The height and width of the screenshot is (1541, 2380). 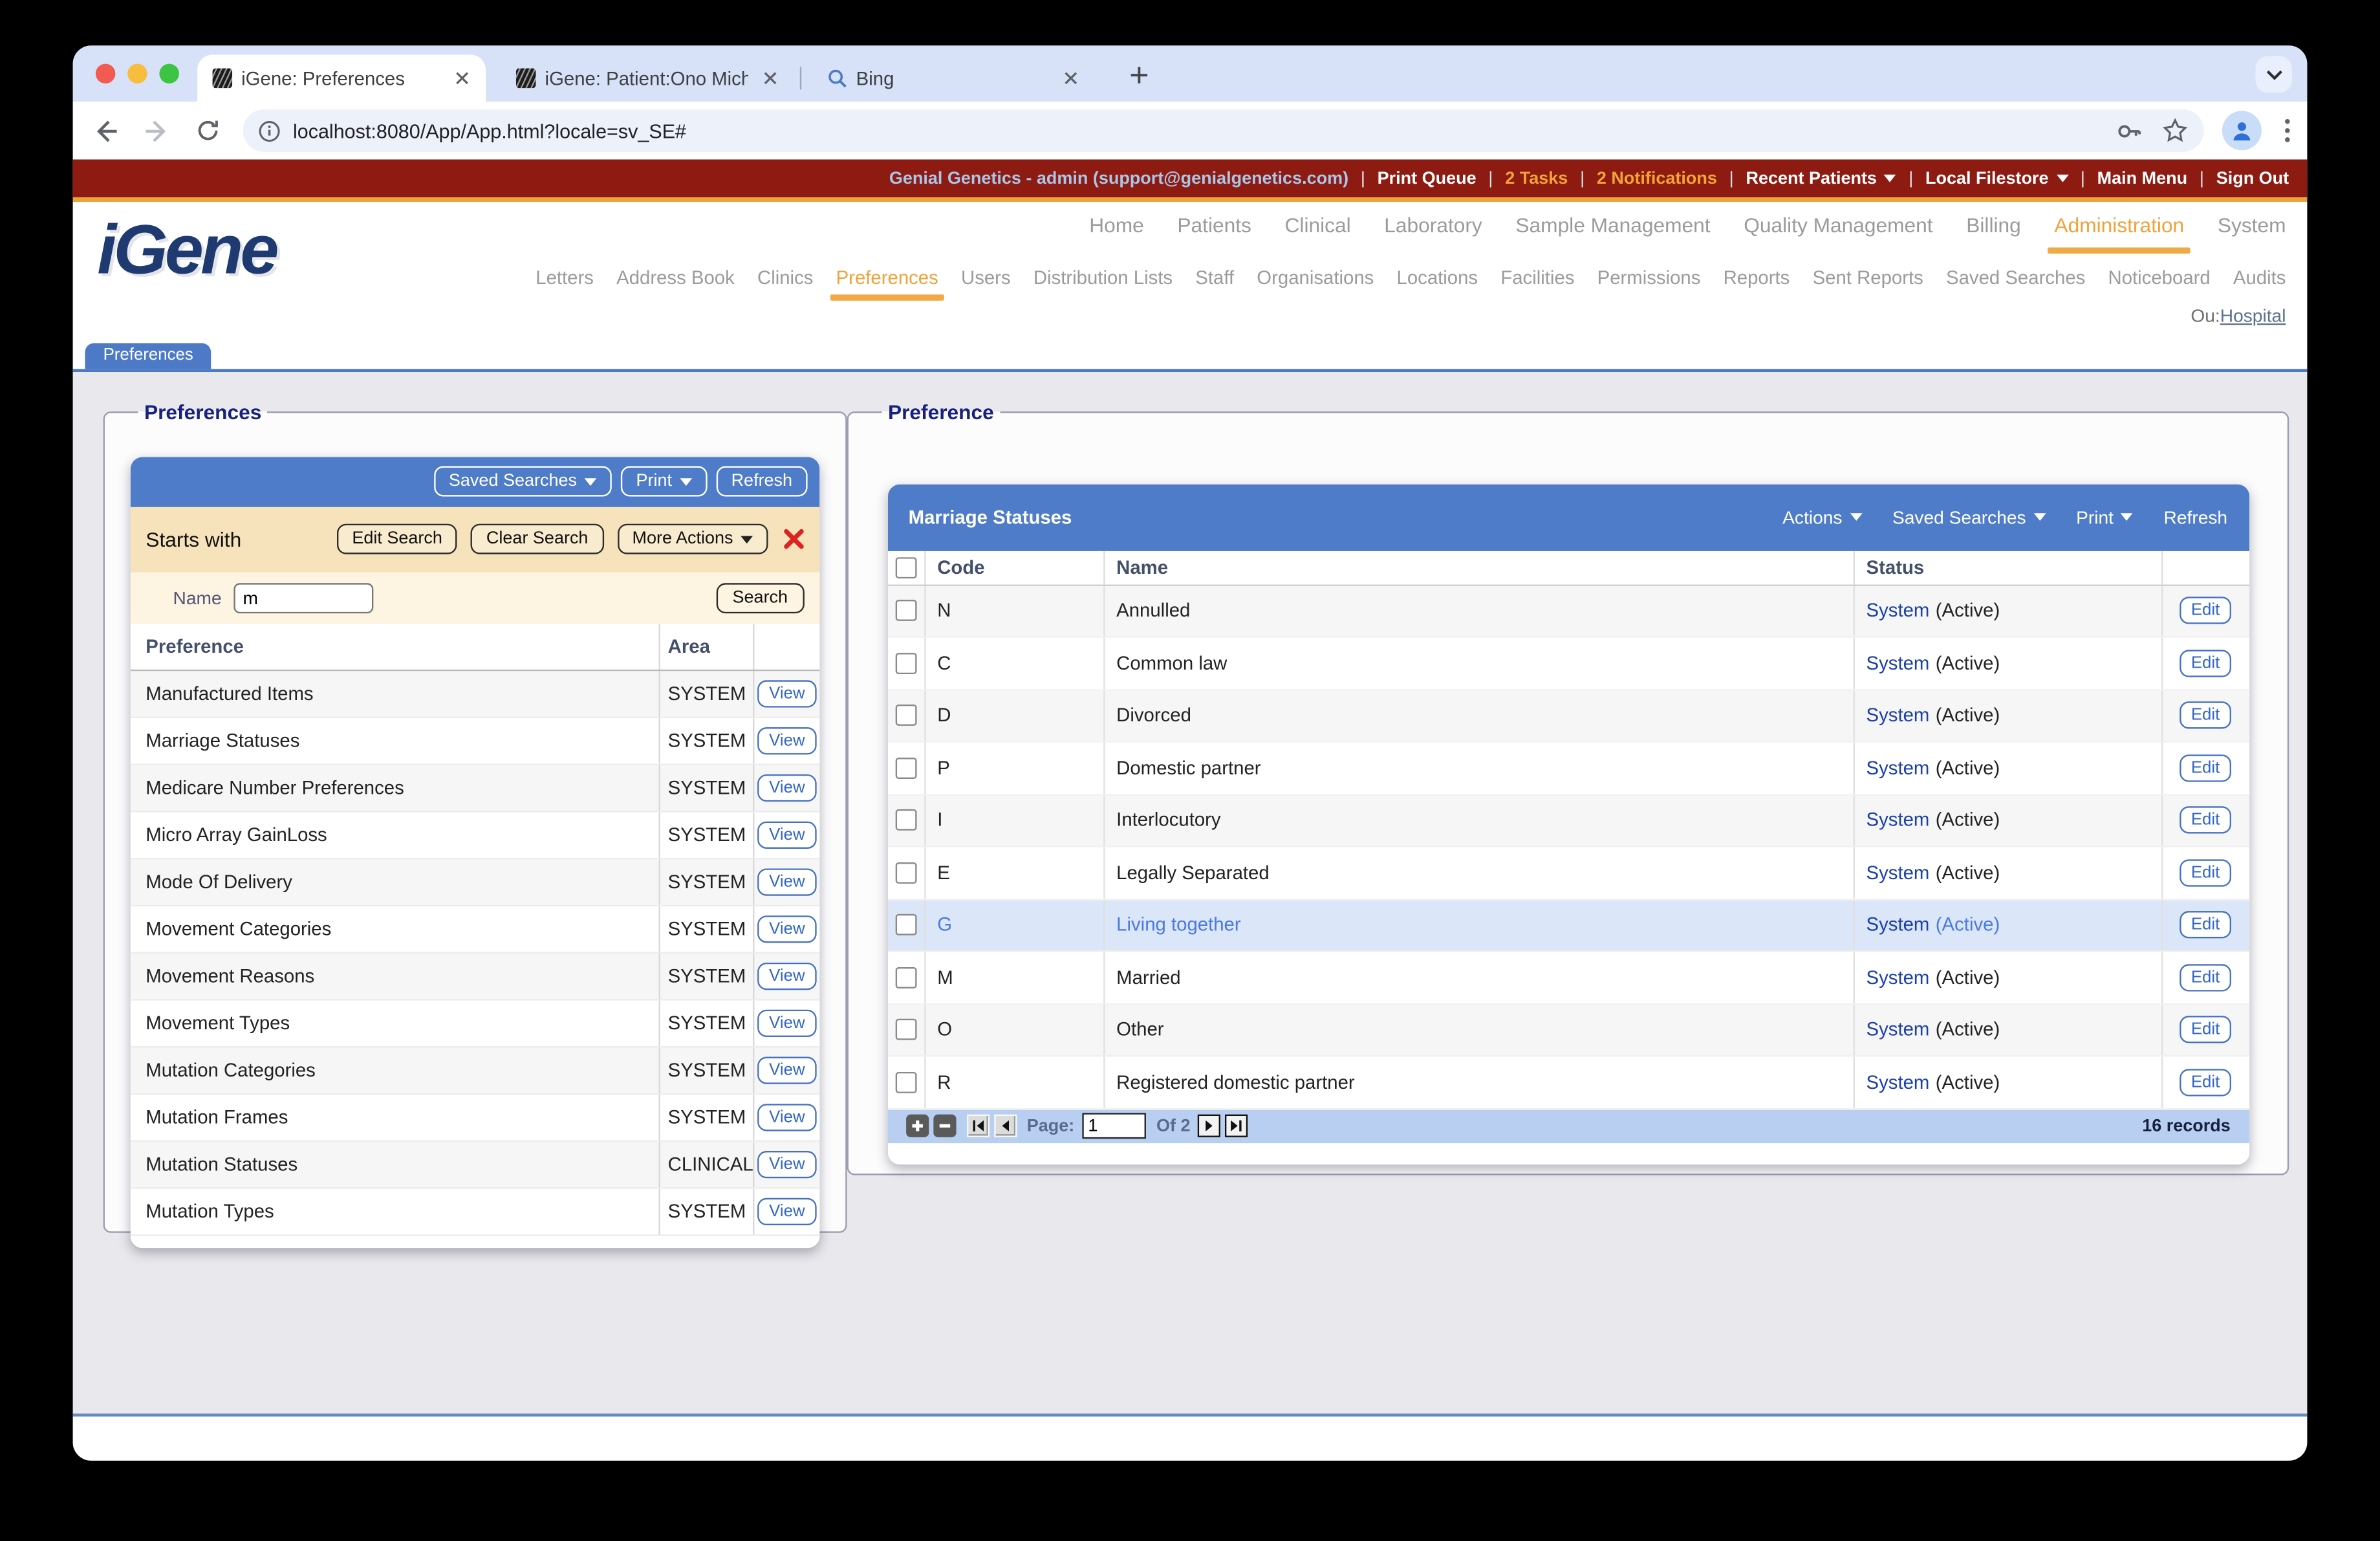 I want to click on recent-patients-menu: Recent Patients, so click(x=1821, y=178).